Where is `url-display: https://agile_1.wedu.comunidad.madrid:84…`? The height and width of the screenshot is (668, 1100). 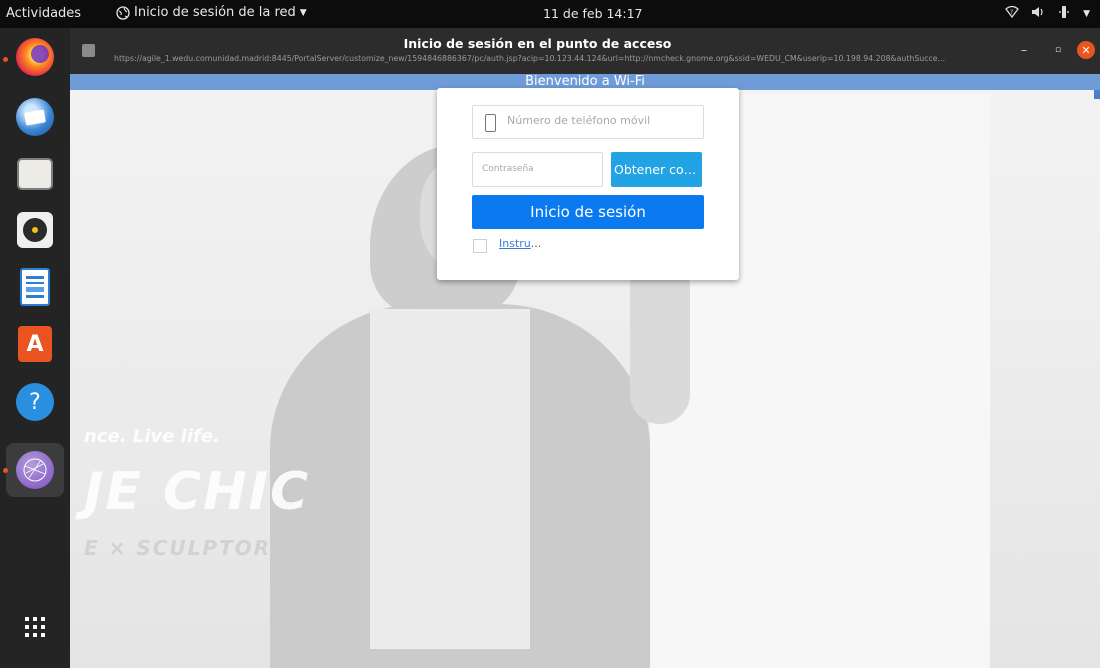
url-display: https://agile_1.wedu.comunidad.madrid:84… is located at coordinates (530, 58).